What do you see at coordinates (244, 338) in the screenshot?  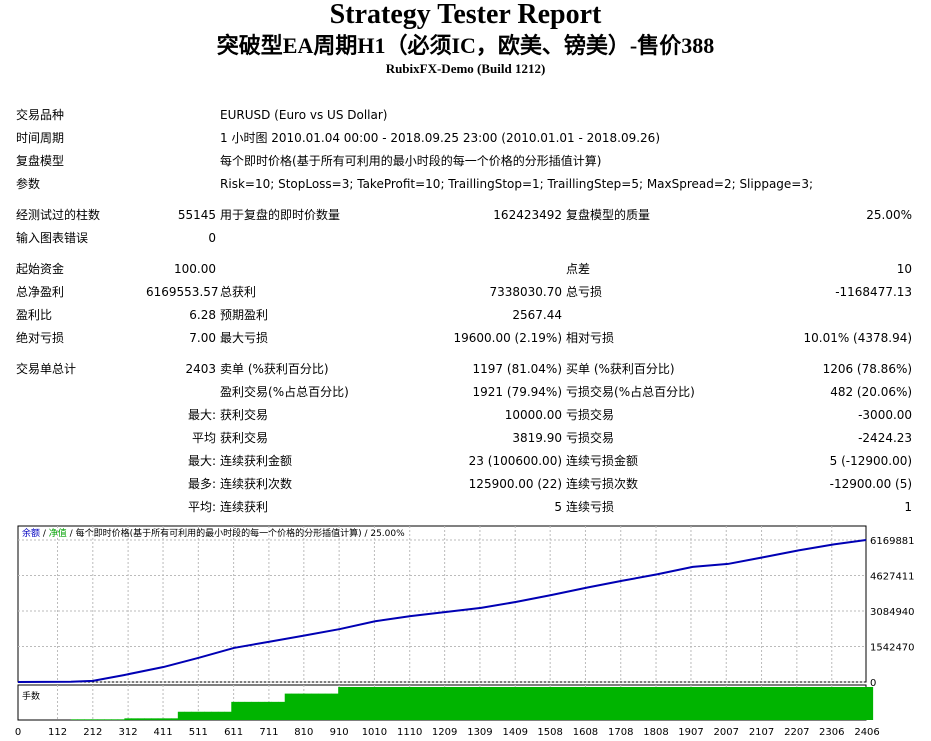 I see `max-dd-label: 最大亏损` at bounding box center [244, 338].